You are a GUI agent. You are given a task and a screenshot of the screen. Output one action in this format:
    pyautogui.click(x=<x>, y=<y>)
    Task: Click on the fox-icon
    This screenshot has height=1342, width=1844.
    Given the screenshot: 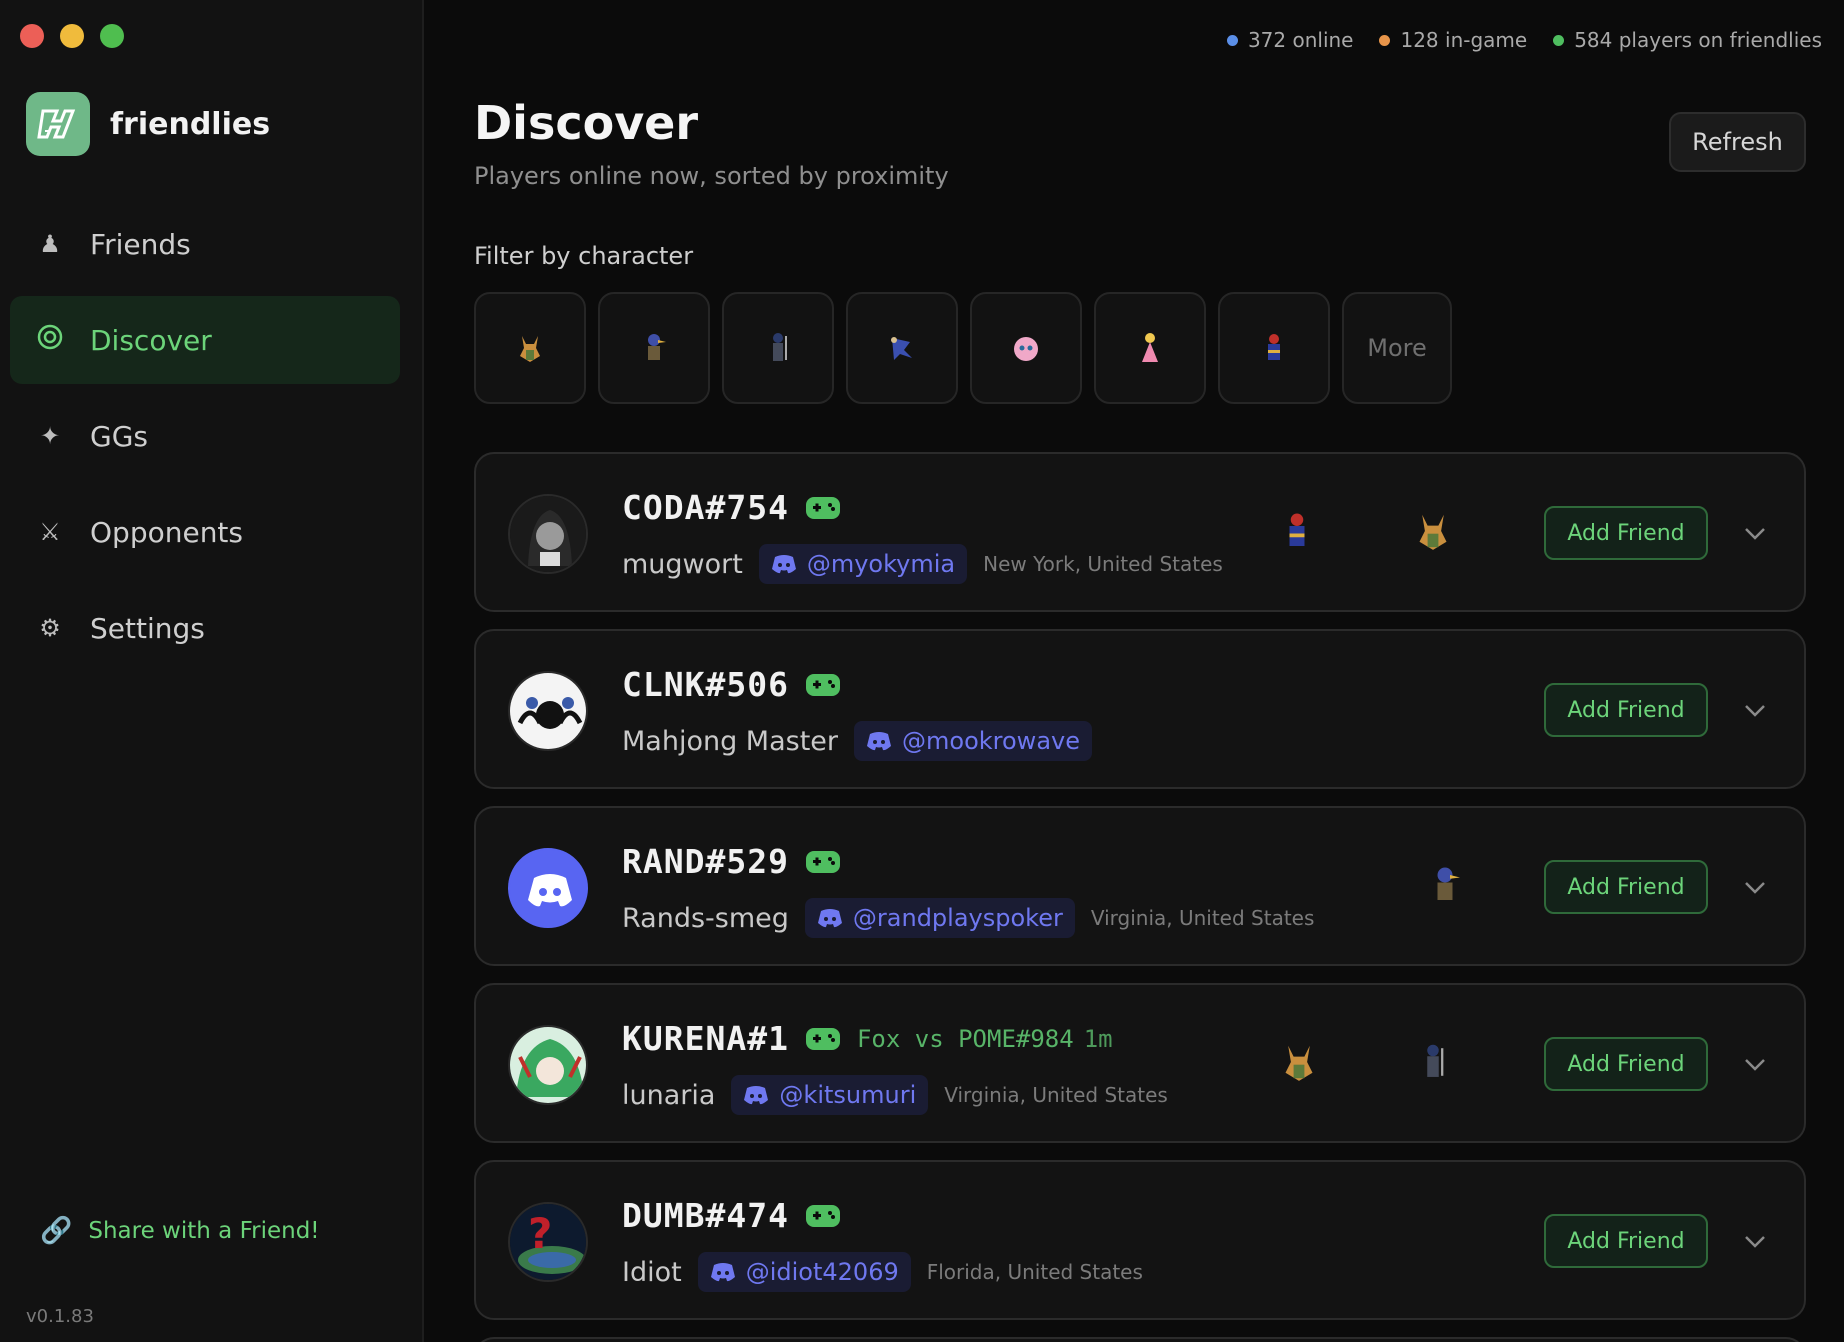 What is the action you would take?
    pyautogui.click(x=1433, y=532)
    